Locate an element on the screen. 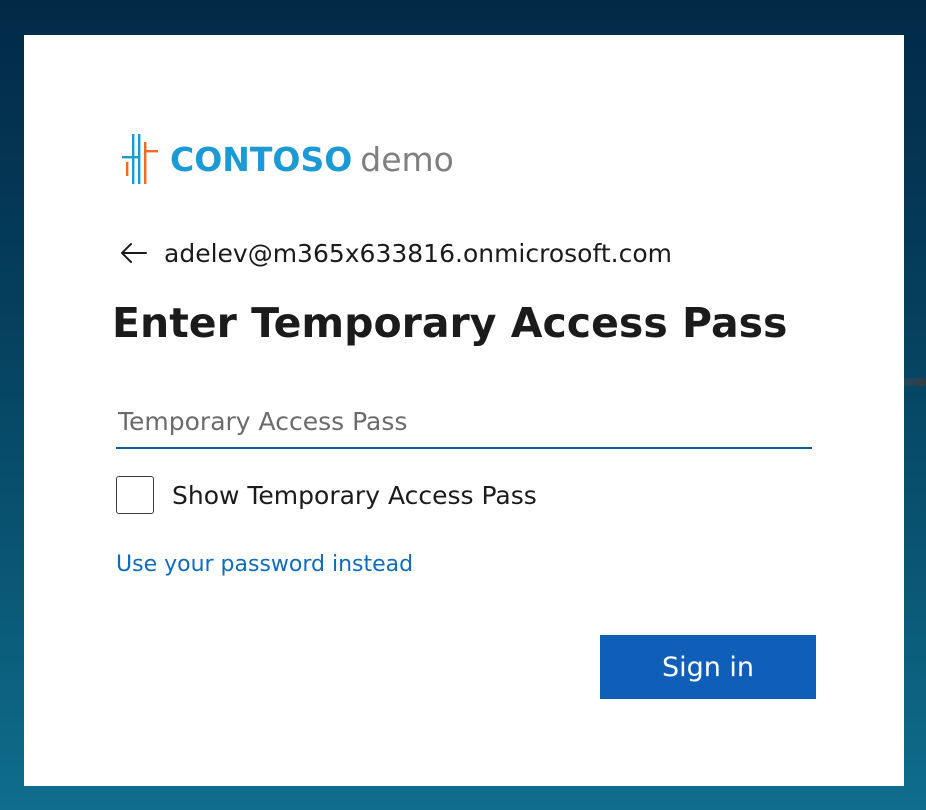 The width and height of the screenshot is (926, 810). logo-brand: CONTOSO is located at coordinates (261, 159).